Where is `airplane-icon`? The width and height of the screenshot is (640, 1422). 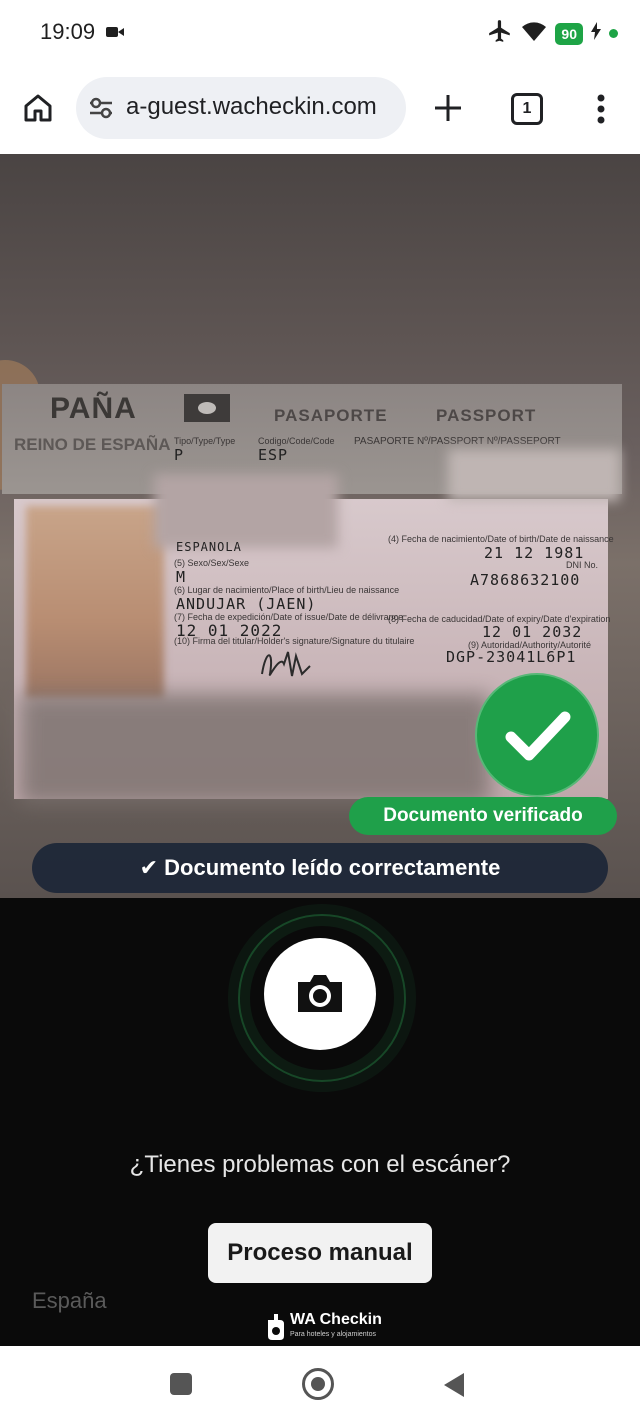 airplane-icon is located at coordinates (500, 33).